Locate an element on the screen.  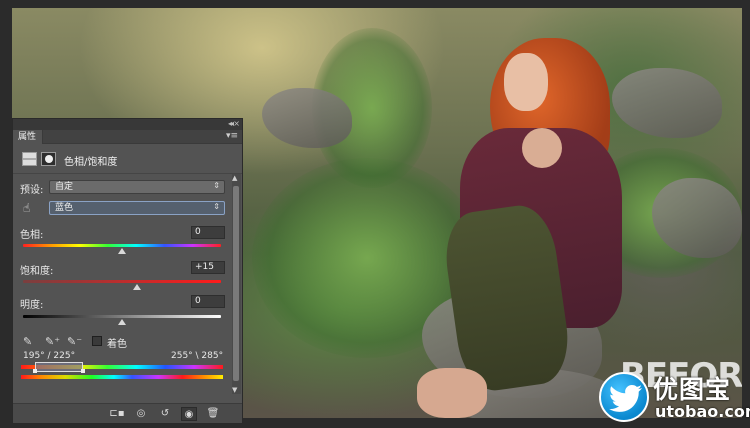
color-bar-bottom is located at coordinates (122, 377).